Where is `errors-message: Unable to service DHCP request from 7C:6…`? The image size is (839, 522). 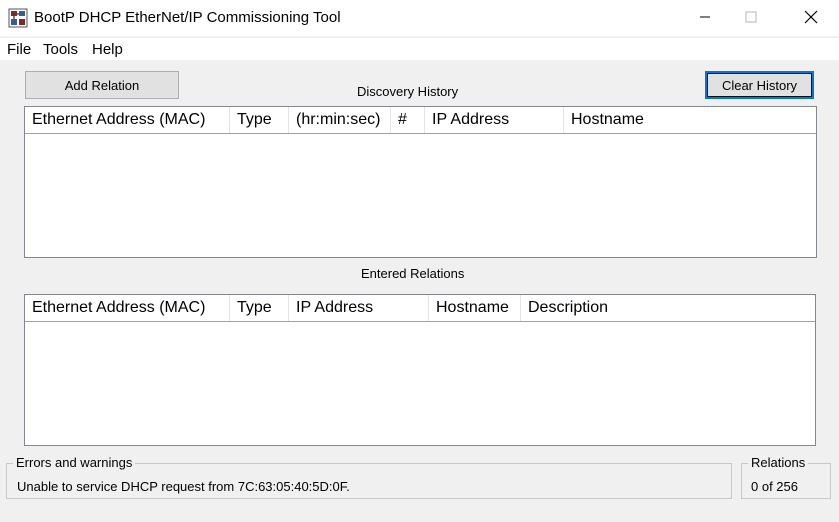 errors-message: Unable to service DHCP request from 7C:6… is located at coordinates (183, 486).